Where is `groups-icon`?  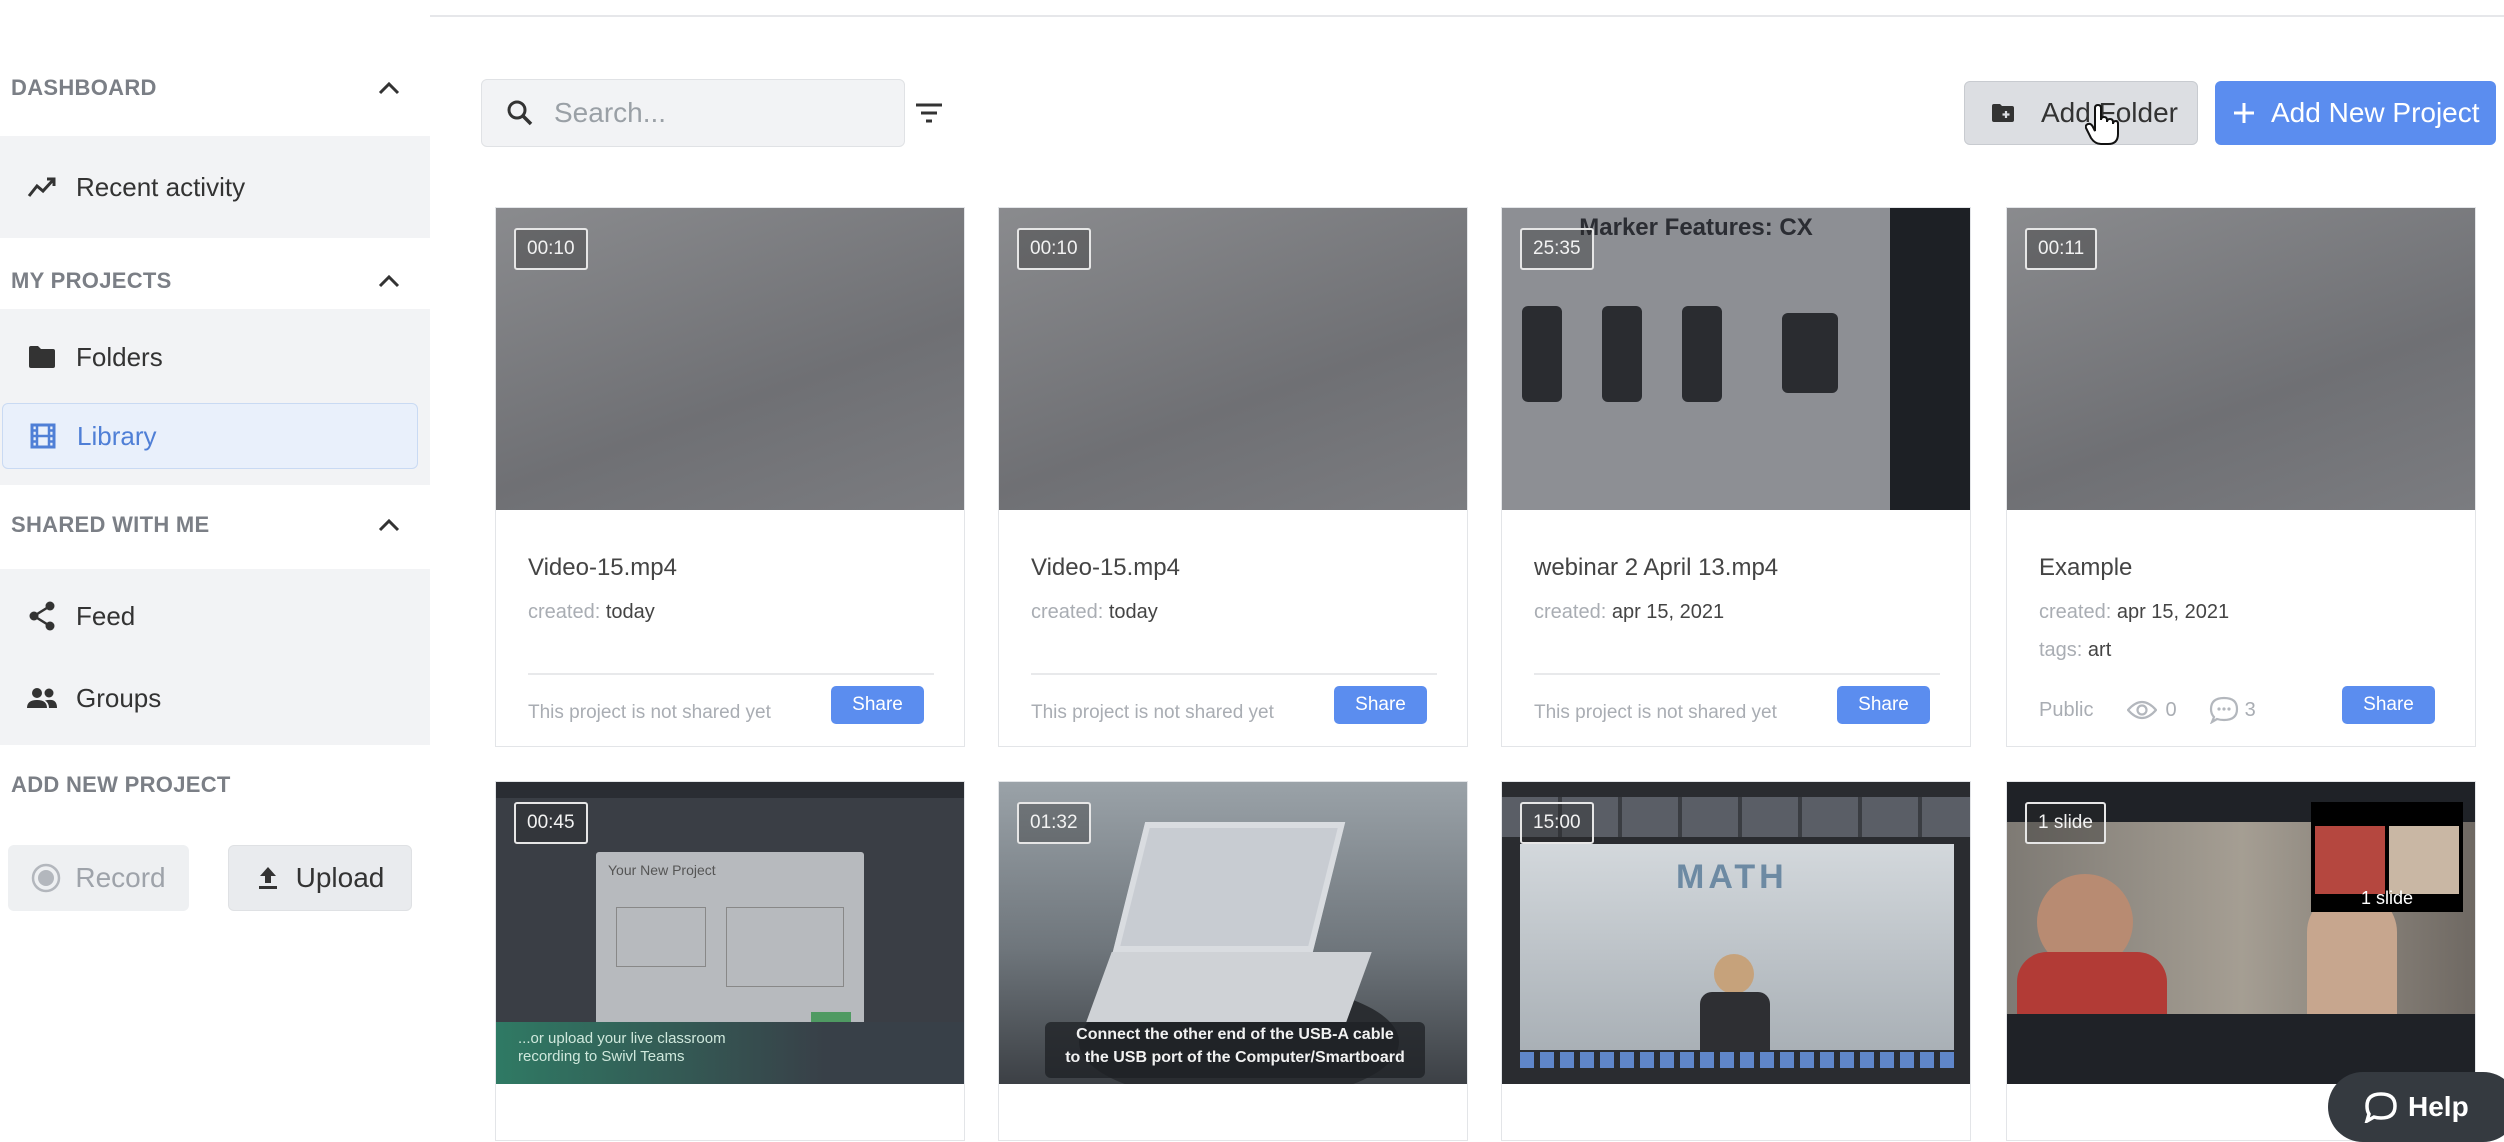
groups-icon is located at coordinates (42, 698).